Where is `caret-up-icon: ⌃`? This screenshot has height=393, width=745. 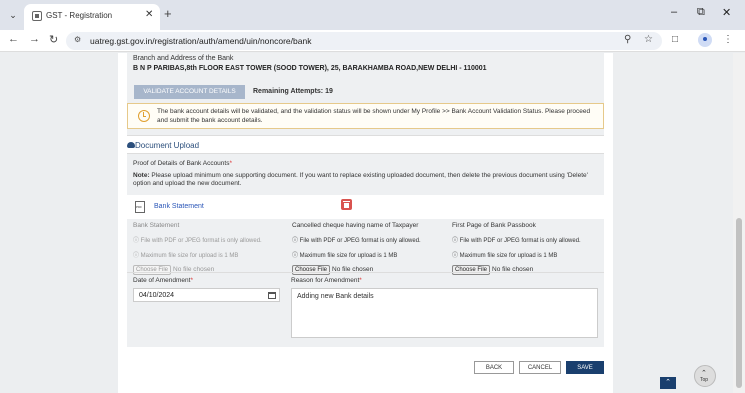 caret-up-icon: ⌃ is located at coordinates (704, 373).